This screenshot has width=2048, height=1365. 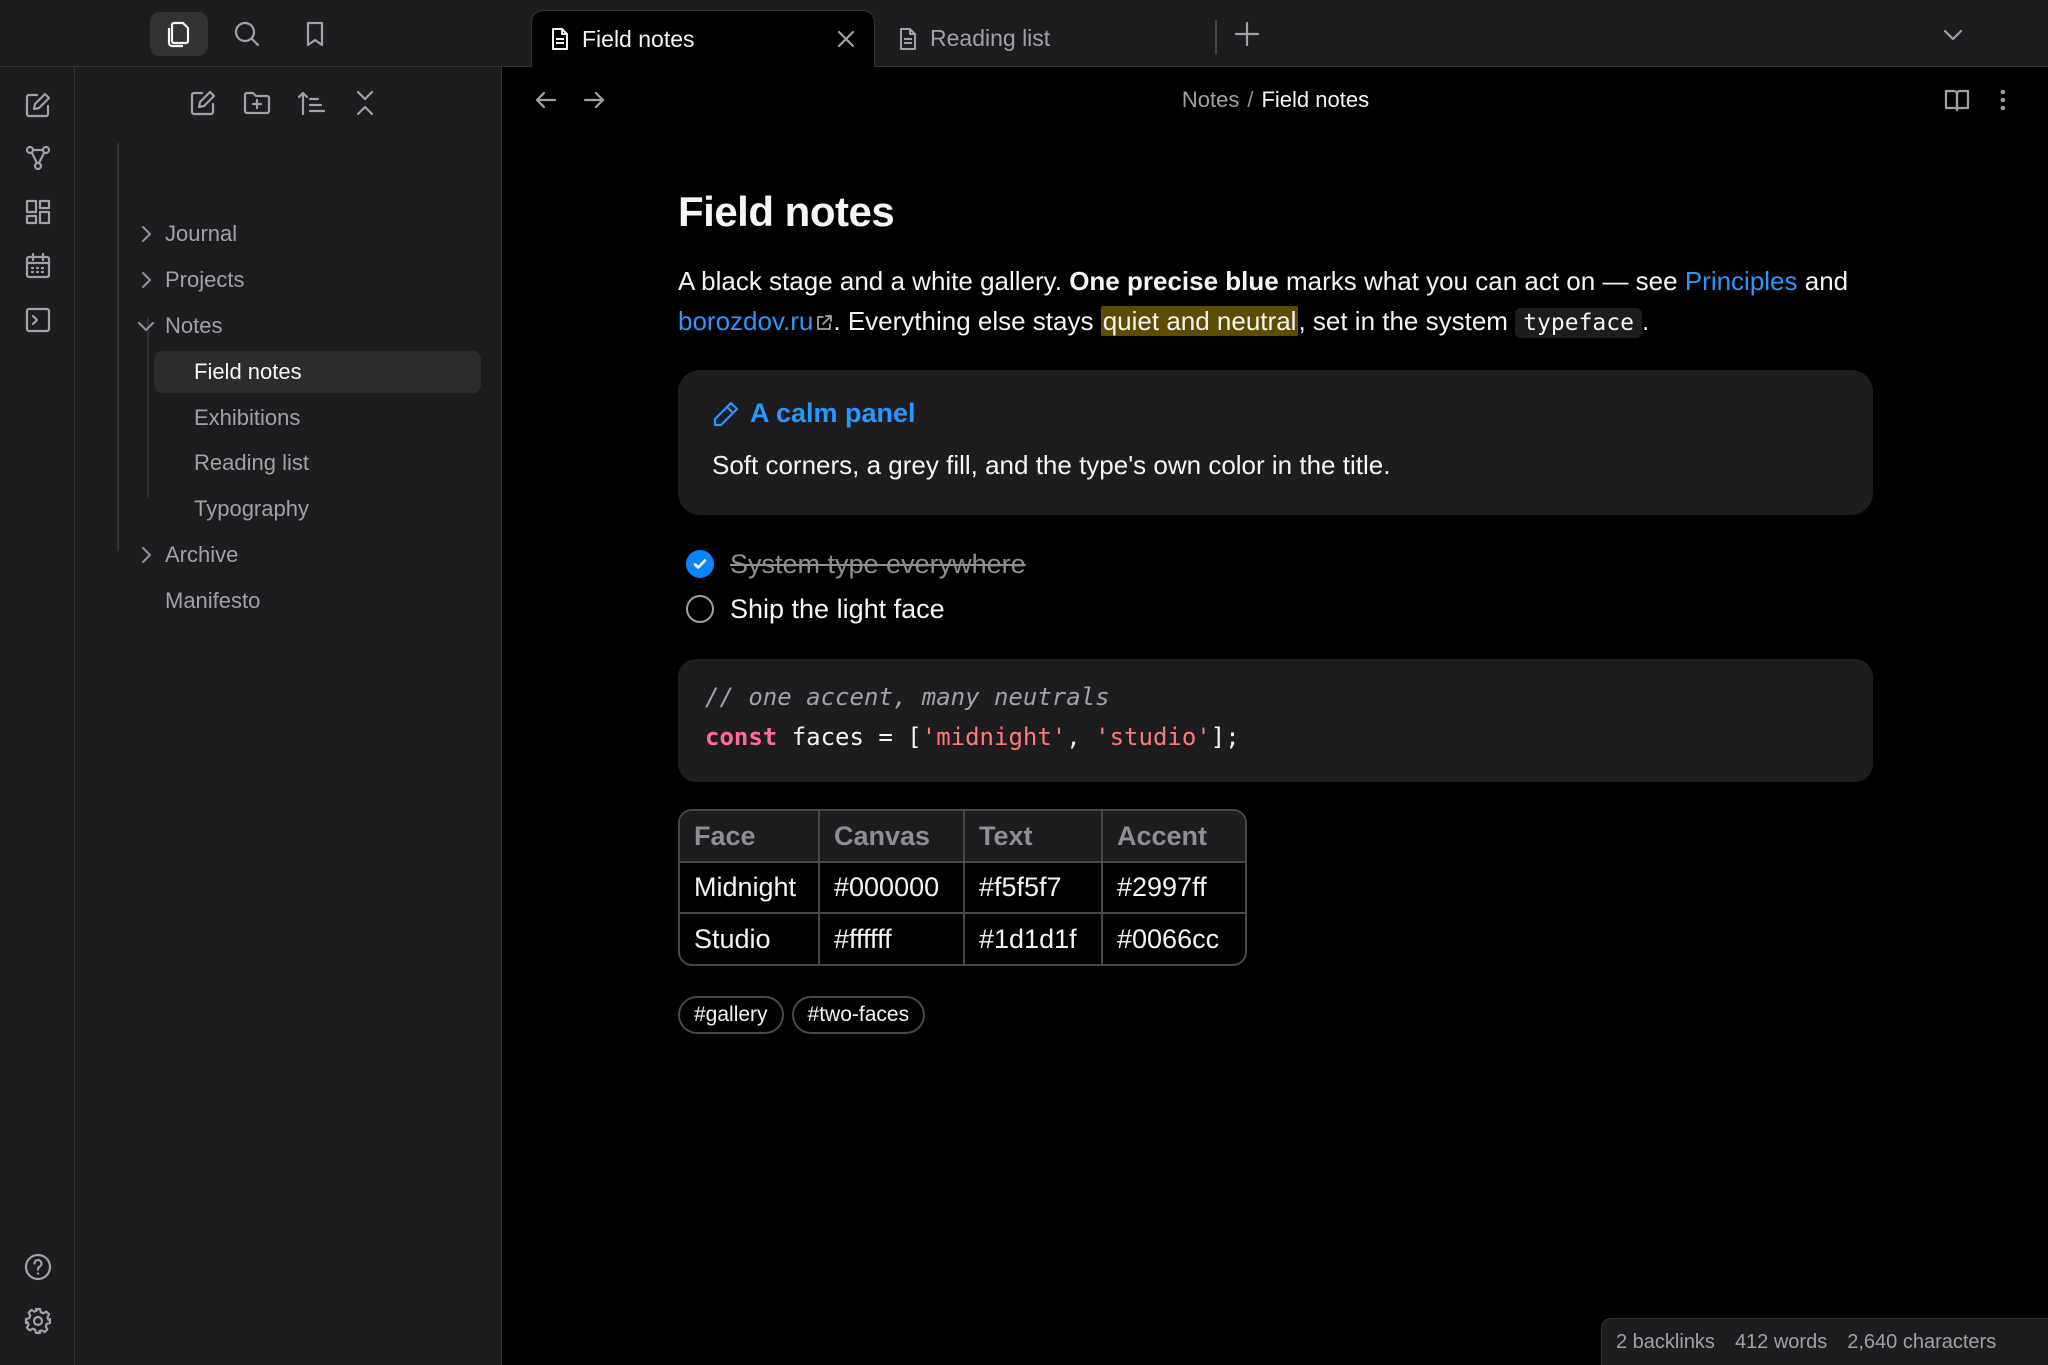 What do you see at coordinates (1173, 887) in the screenshot?
I see `table-cell: #2997ff` at bounding box center [1173, 887].